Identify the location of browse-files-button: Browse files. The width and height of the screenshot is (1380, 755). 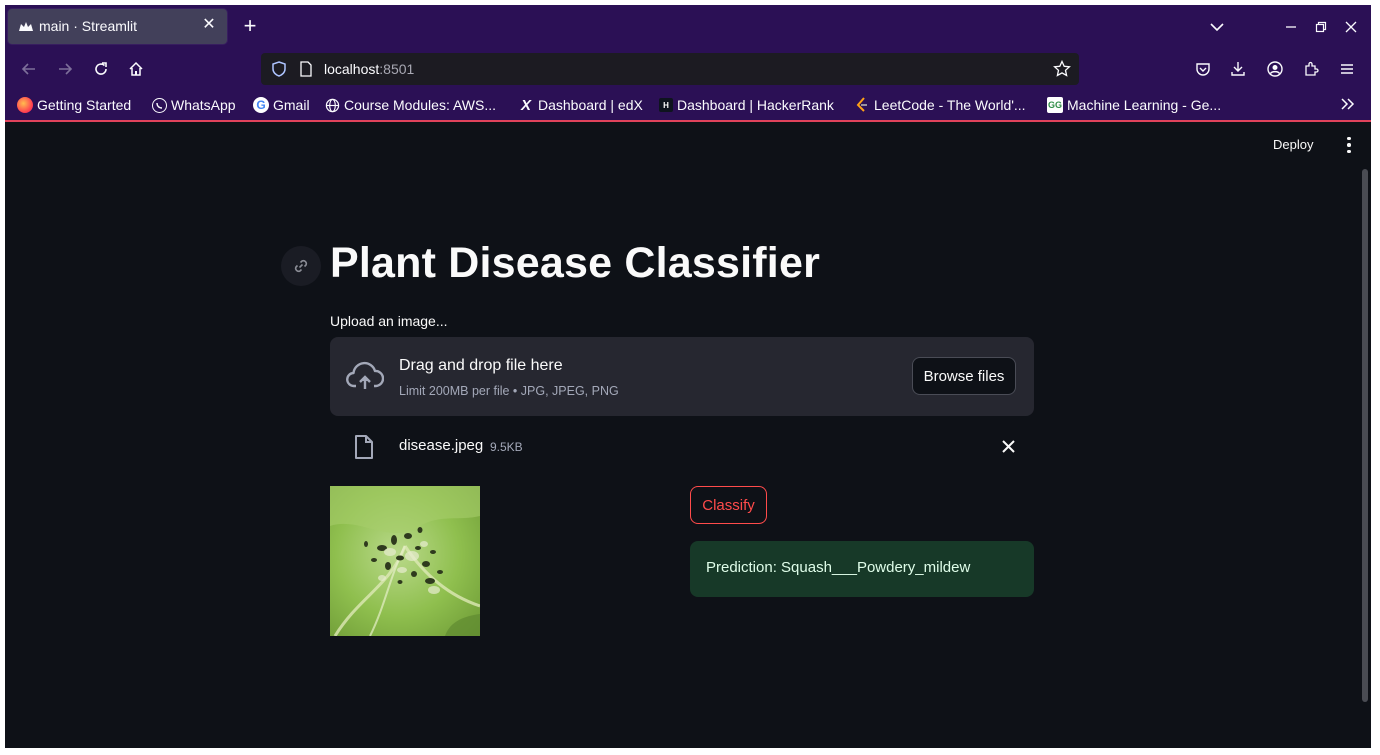
(964, 376).